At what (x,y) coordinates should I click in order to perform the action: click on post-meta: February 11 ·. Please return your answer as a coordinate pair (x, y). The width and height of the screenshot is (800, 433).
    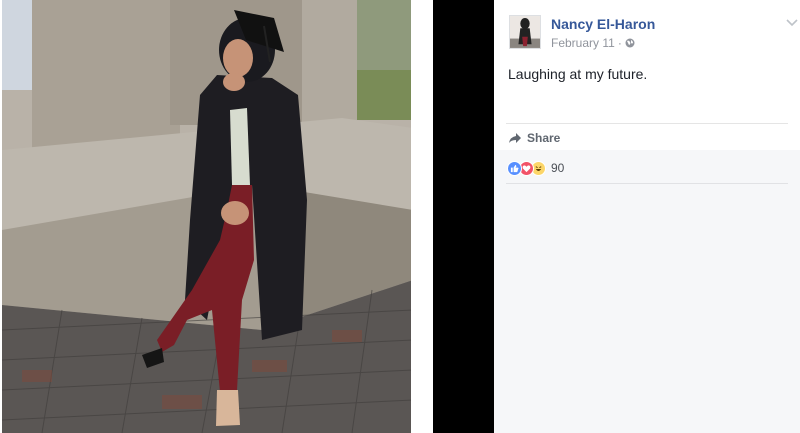
    Looking at the image, I should click on (593, 43).